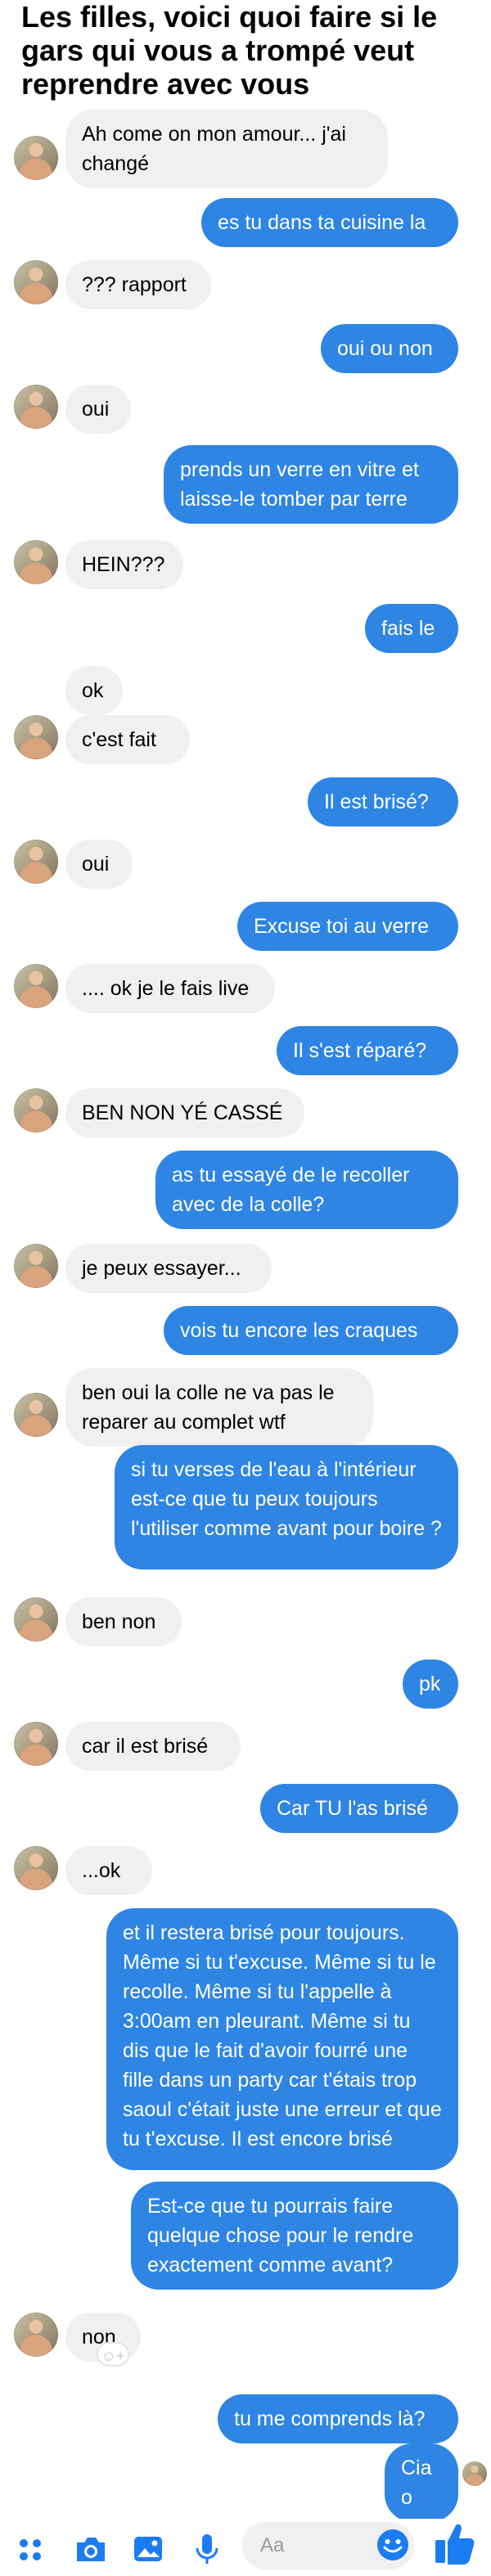 Image resolution: width=491 pixels, height=2576 pixels. I want to click on outgoing-message: Il est brisé?, so click(383, 801).